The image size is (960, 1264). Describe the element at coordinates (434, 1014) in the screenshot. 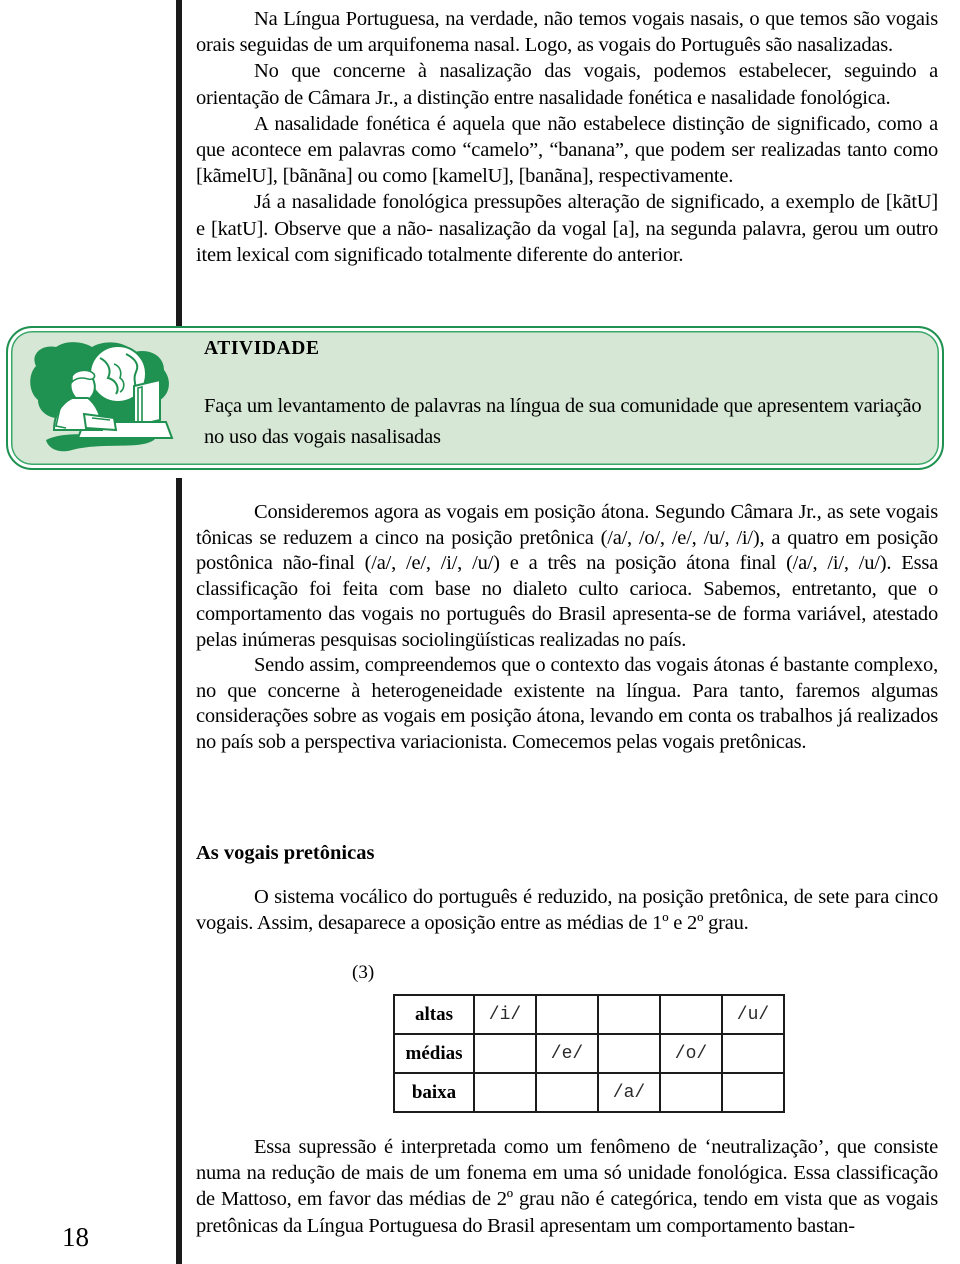

I see `row-label: altas` at that location.